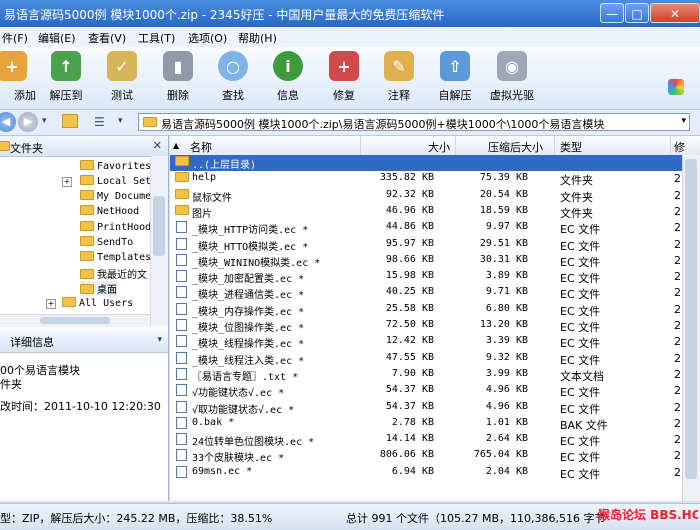 This screenshot has height=530, width=700. What do you see at coordinates (156, 38) in the screenshot?
I see `menu-tools: 工具(T)` at bounding box center [156, 38].